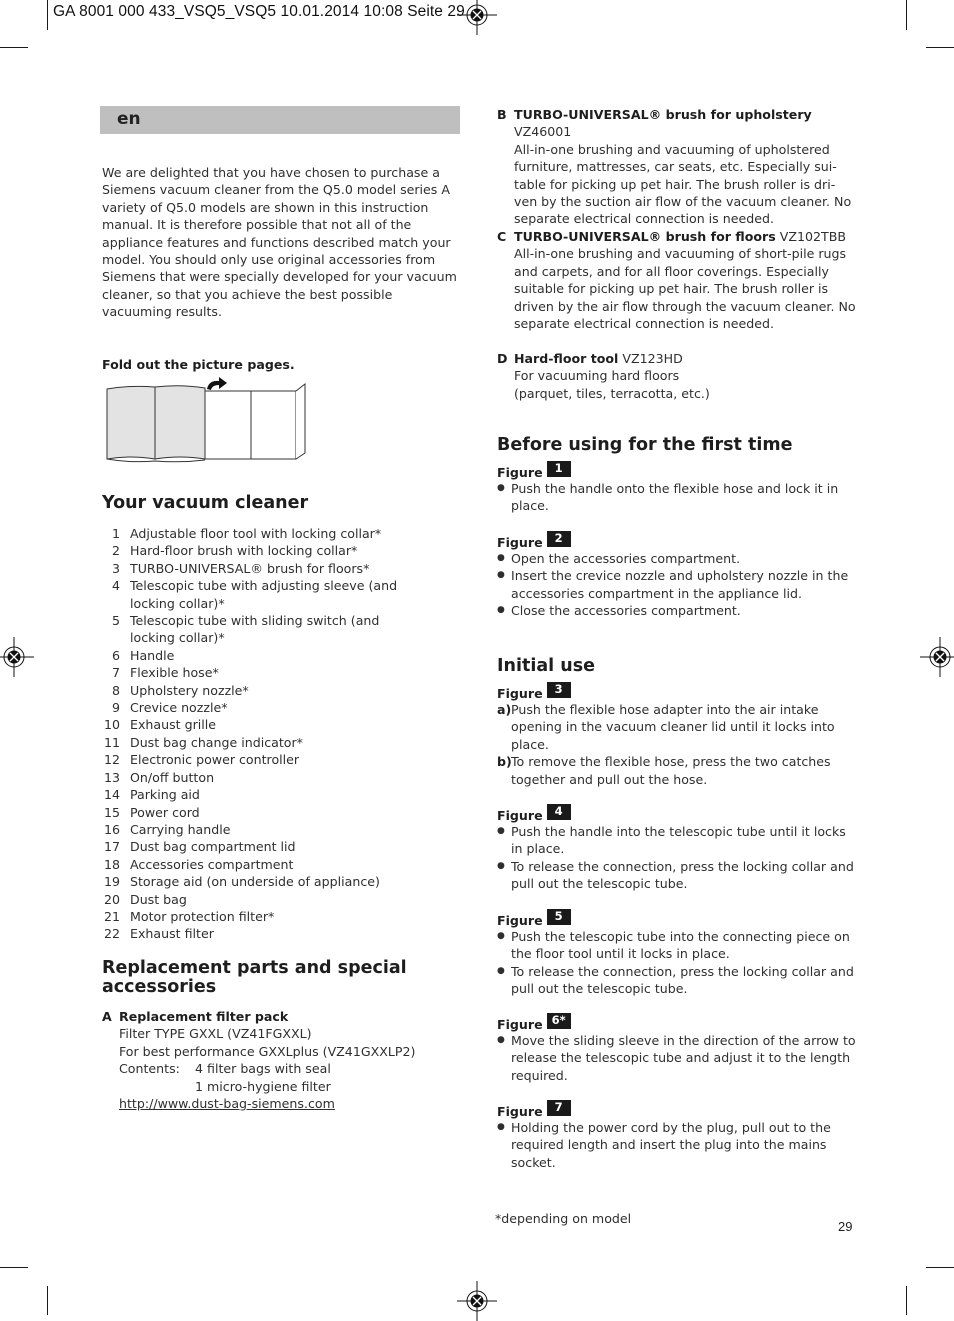  Describe the element at coordinates (543, 132) in the screenshot. I see `accessory-code: VZ46001` at that location.